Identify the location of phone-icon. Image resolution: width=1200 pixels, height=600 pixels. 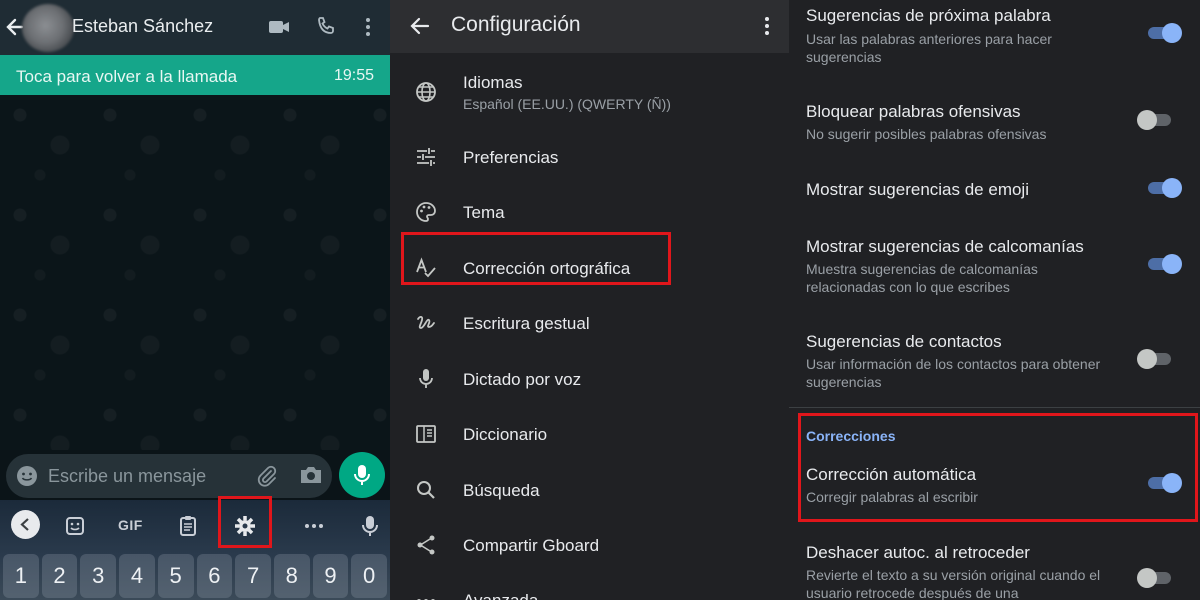
(326, 27).